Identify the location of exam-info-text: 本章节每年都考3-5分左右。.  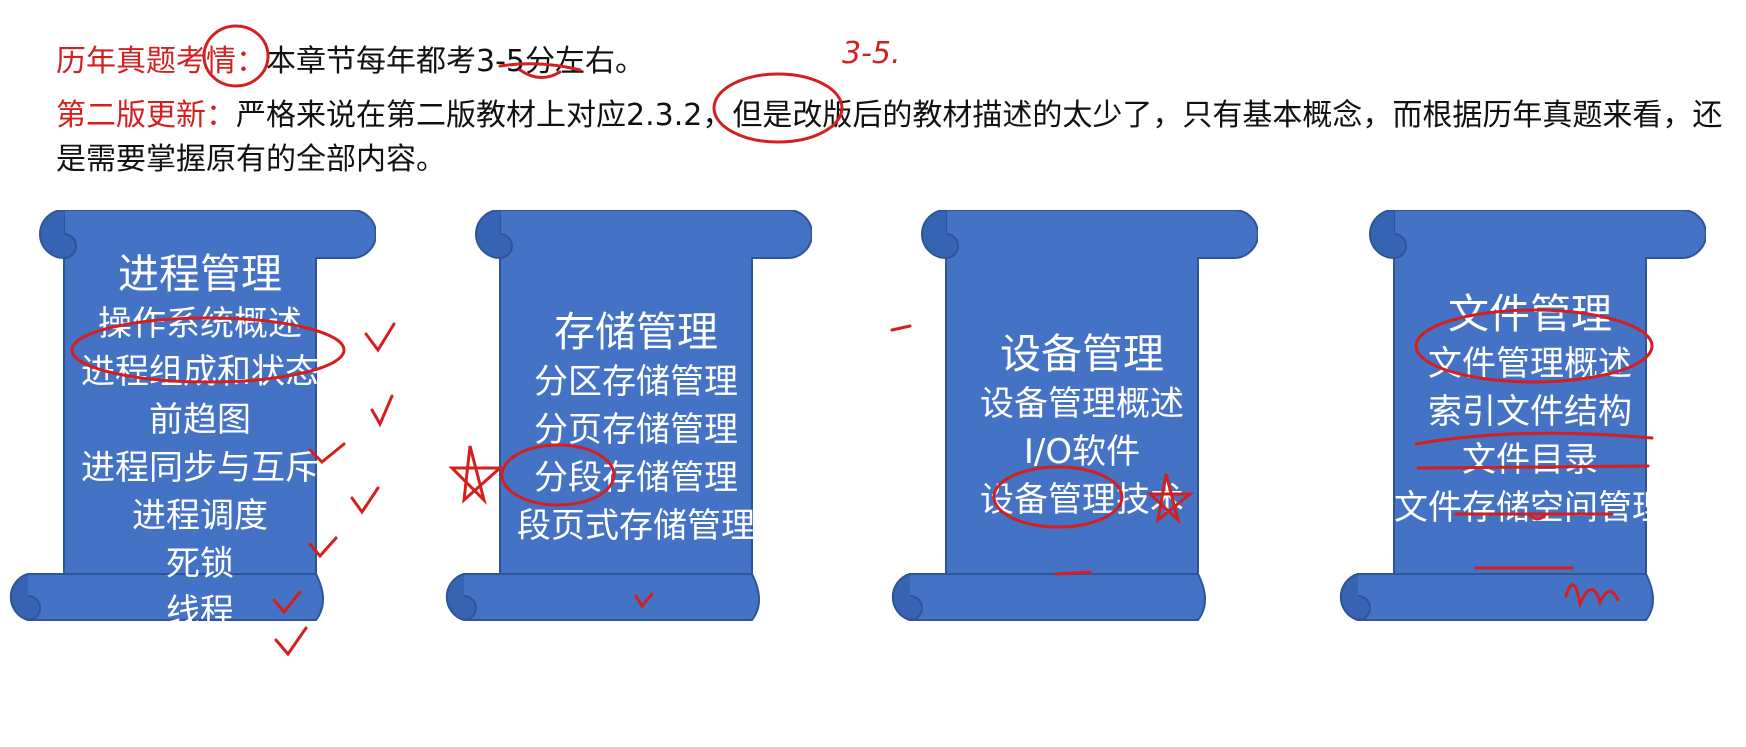
(455, 61).